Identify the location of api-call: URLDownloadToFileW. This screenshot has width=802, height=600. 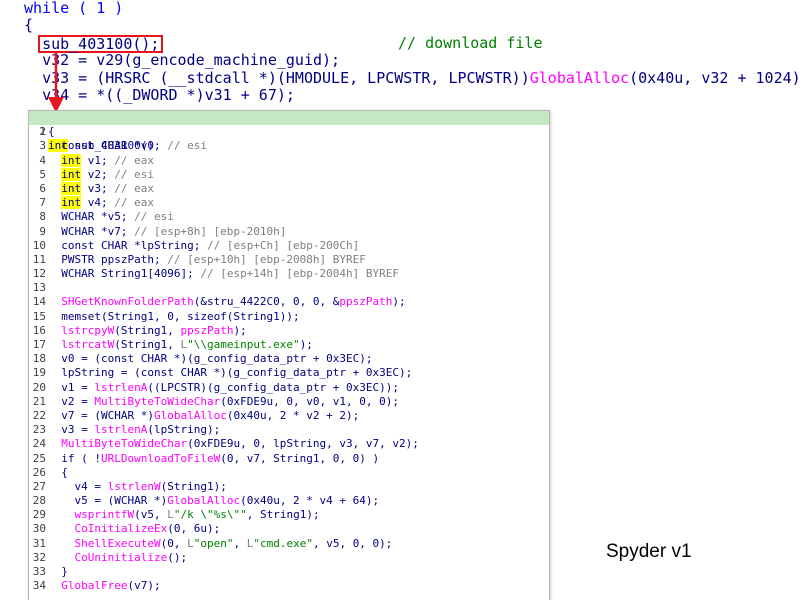
(160, 458).